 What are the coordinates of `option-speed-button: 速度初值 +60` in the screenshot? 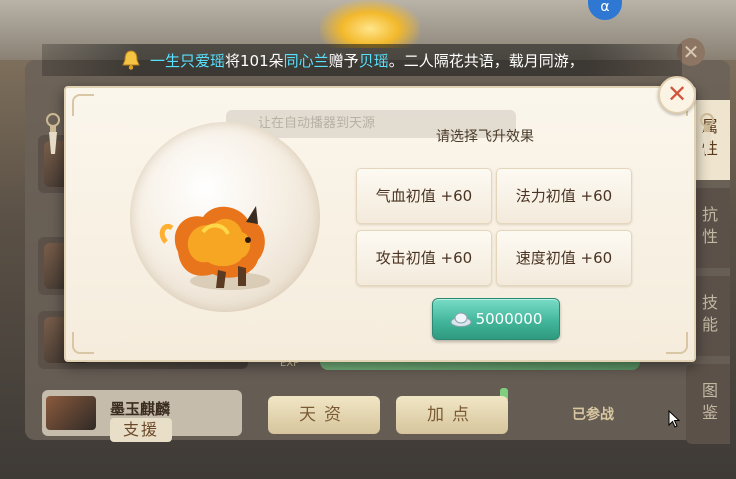 It's located at (564, 258).